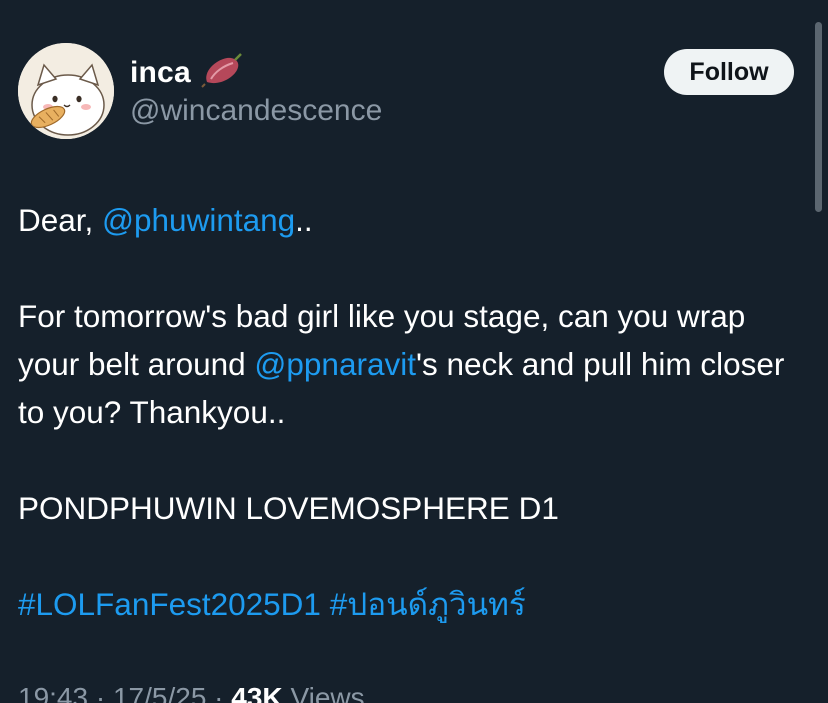 The height and width of the screenshot is (703, 828). Describe the element at coordinates (304, 220) in the screenshot. I see `greeting-suffix: ..` at that location.